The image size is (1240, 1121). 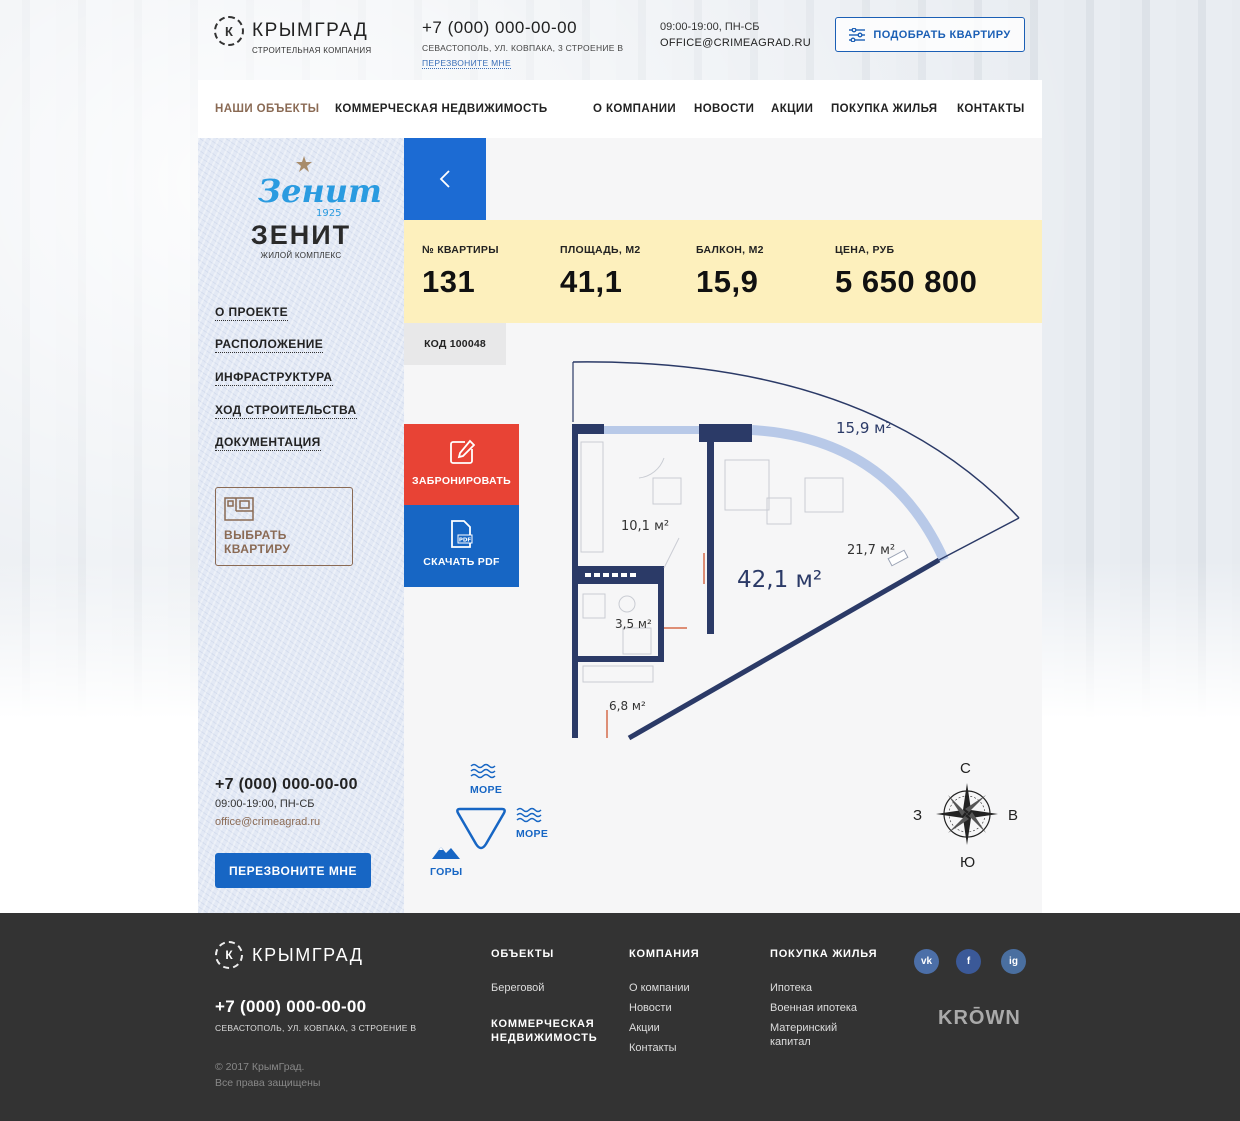 I want to click on header-callback-link: ПЕРЕЗВОНИТЕ МНЕ, so click(x=466, y=63).